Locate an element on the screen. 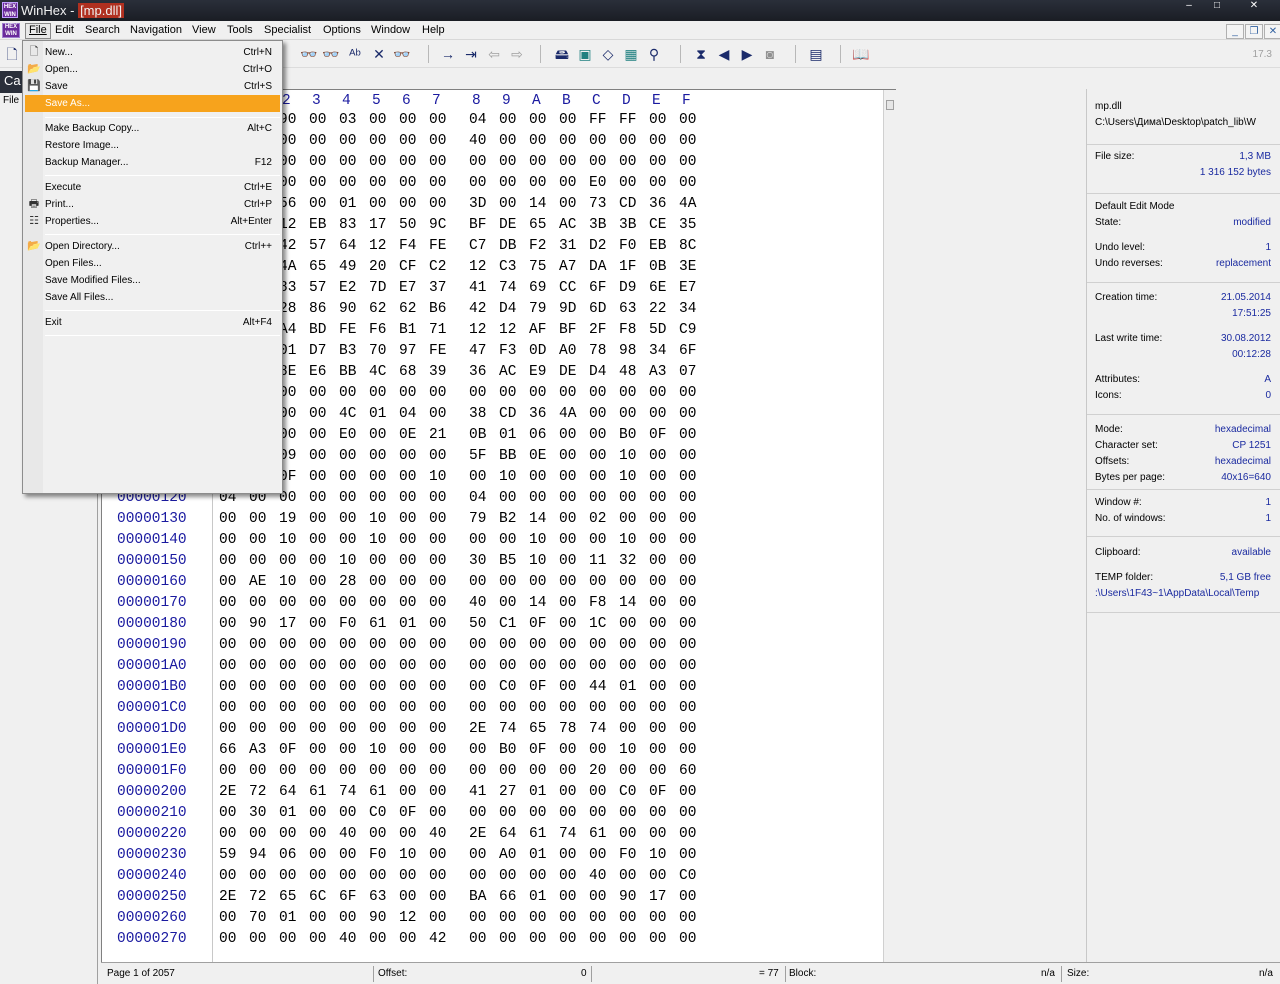  offset-label: 000001A0 is located at coordinates (152, 666).